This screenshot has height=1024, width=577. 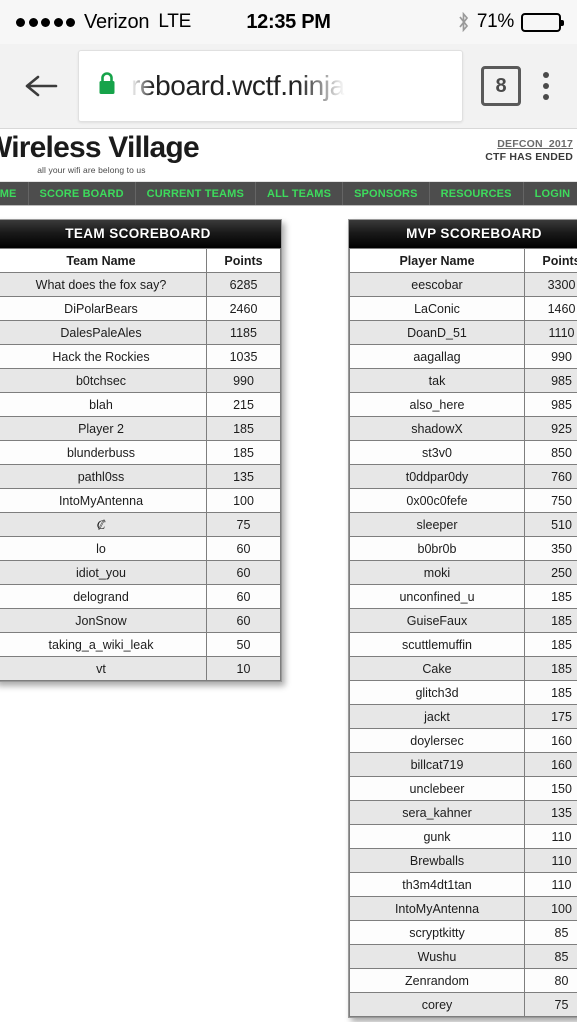 I want to click on table-row: sera_kahner 135, so click(x=463, y=812).